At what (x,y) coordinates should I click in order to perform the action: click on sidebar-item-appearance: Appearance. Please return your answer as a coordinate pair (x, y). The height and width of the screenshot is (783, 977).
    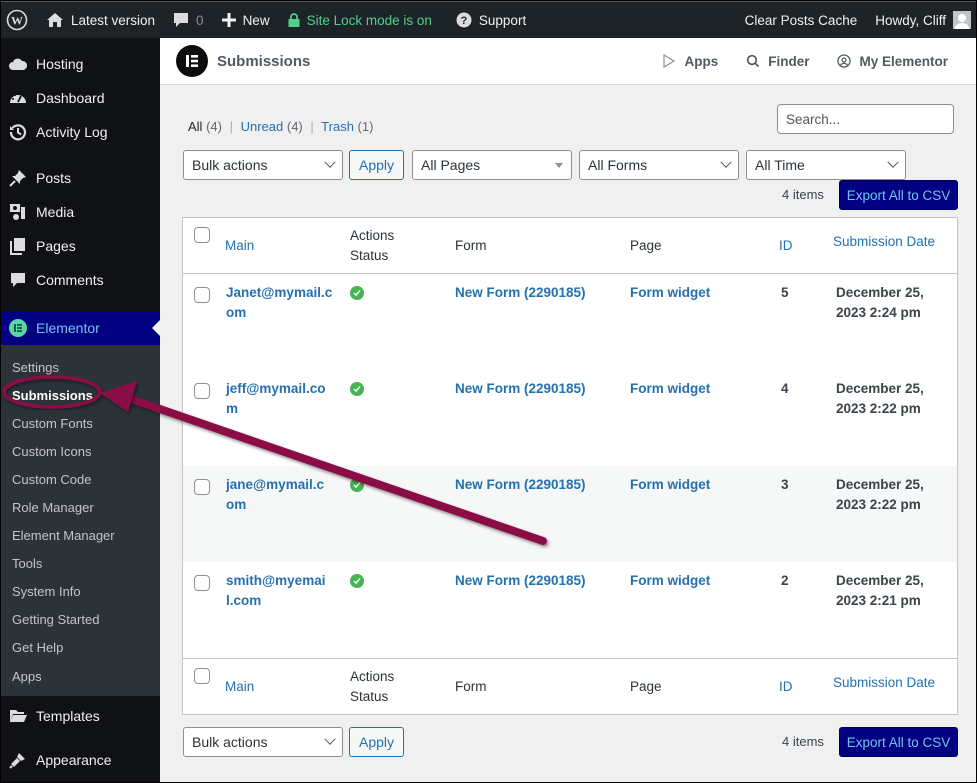
    Looking at the image, I should click on (80, 760).